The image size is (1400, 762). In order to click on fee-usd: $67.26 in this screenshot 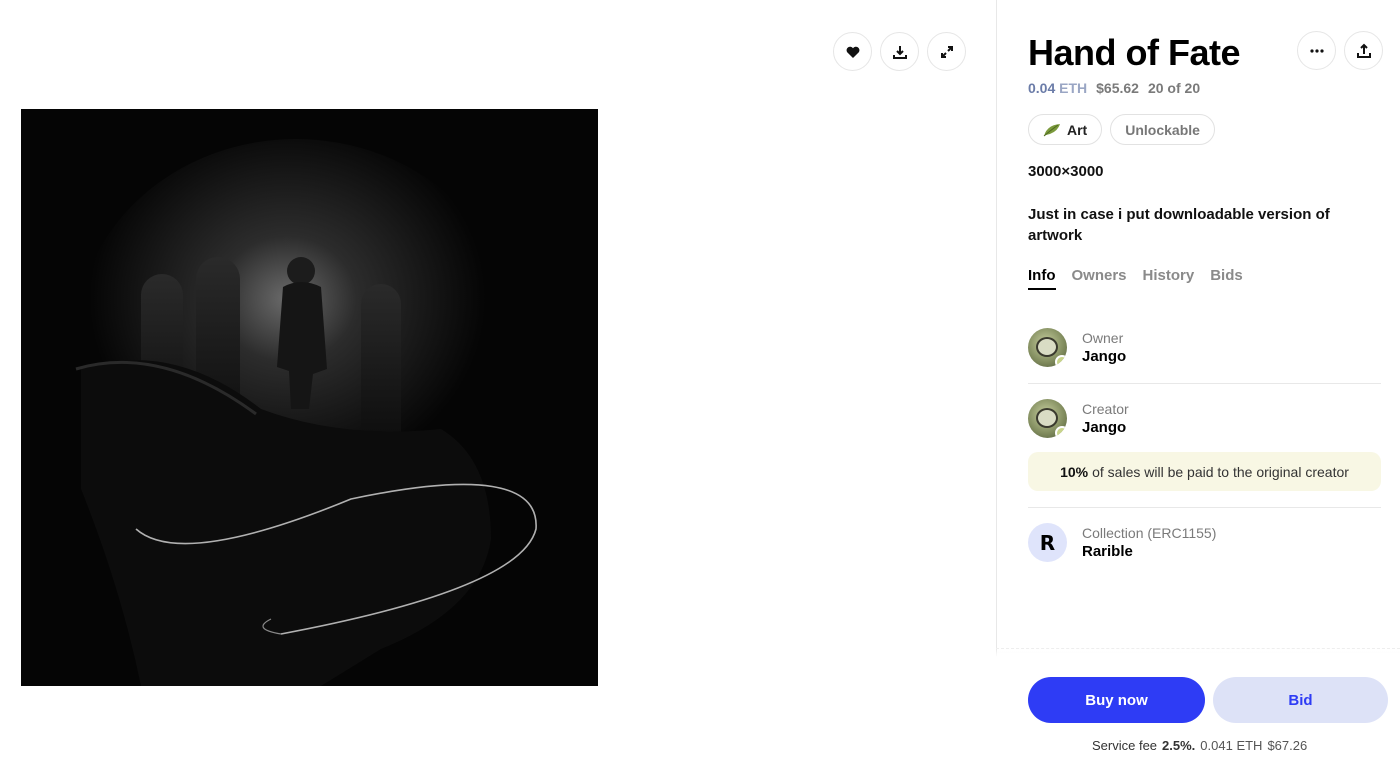, I will do `click(1287, 745)`.